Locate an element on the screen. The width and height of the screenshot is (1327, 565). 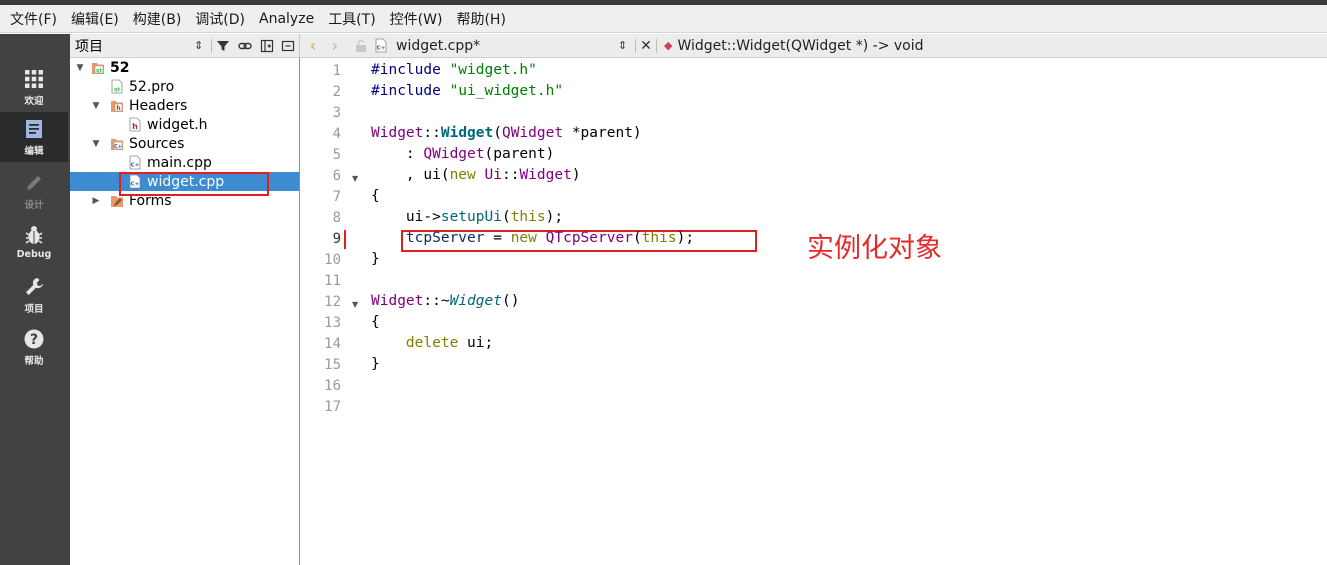
line-number: 4 is located at coordinates (336, 134).